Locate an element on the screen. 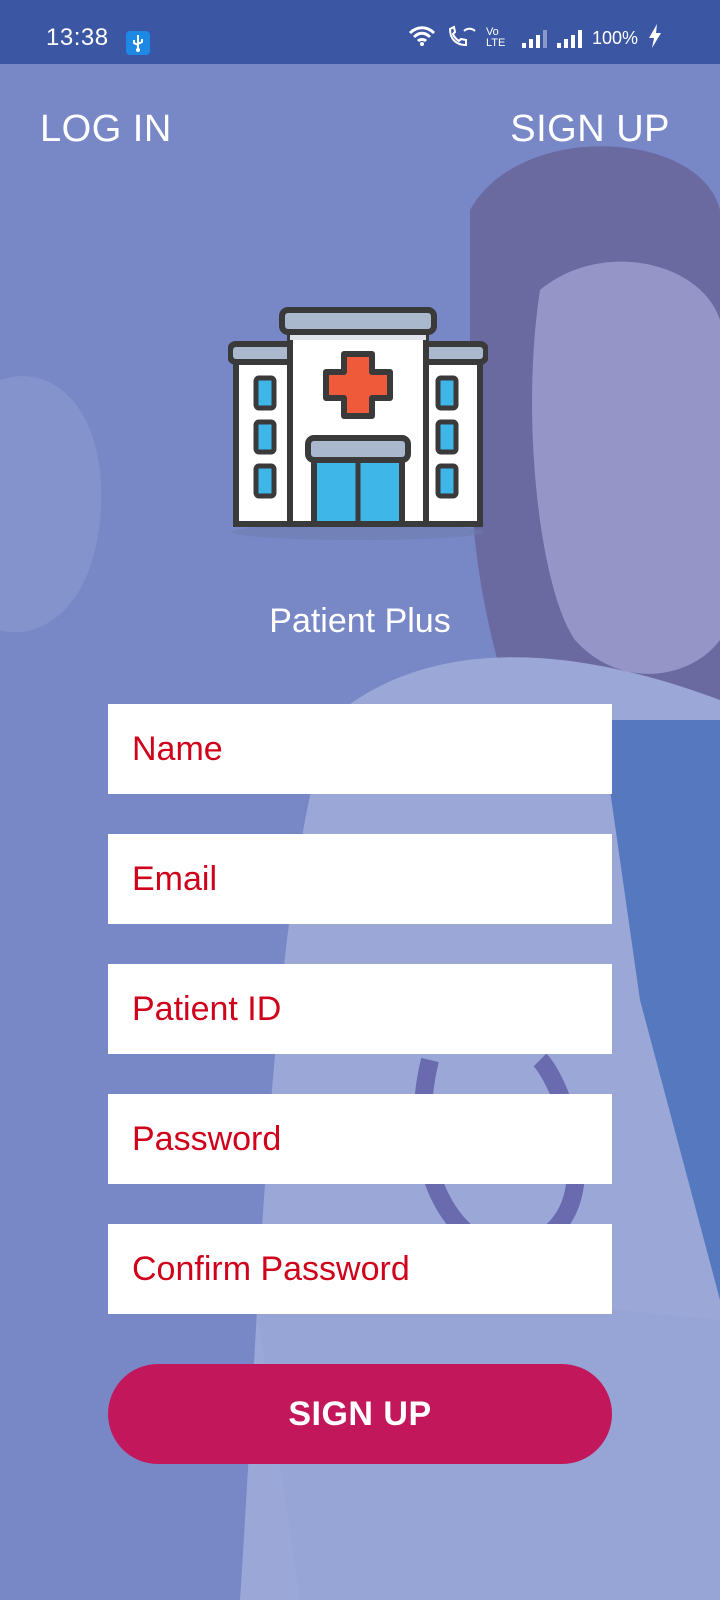 The height and width of the screenshot is (1600, 720). status-time: 13:38 is located at coordinates (77, 37).